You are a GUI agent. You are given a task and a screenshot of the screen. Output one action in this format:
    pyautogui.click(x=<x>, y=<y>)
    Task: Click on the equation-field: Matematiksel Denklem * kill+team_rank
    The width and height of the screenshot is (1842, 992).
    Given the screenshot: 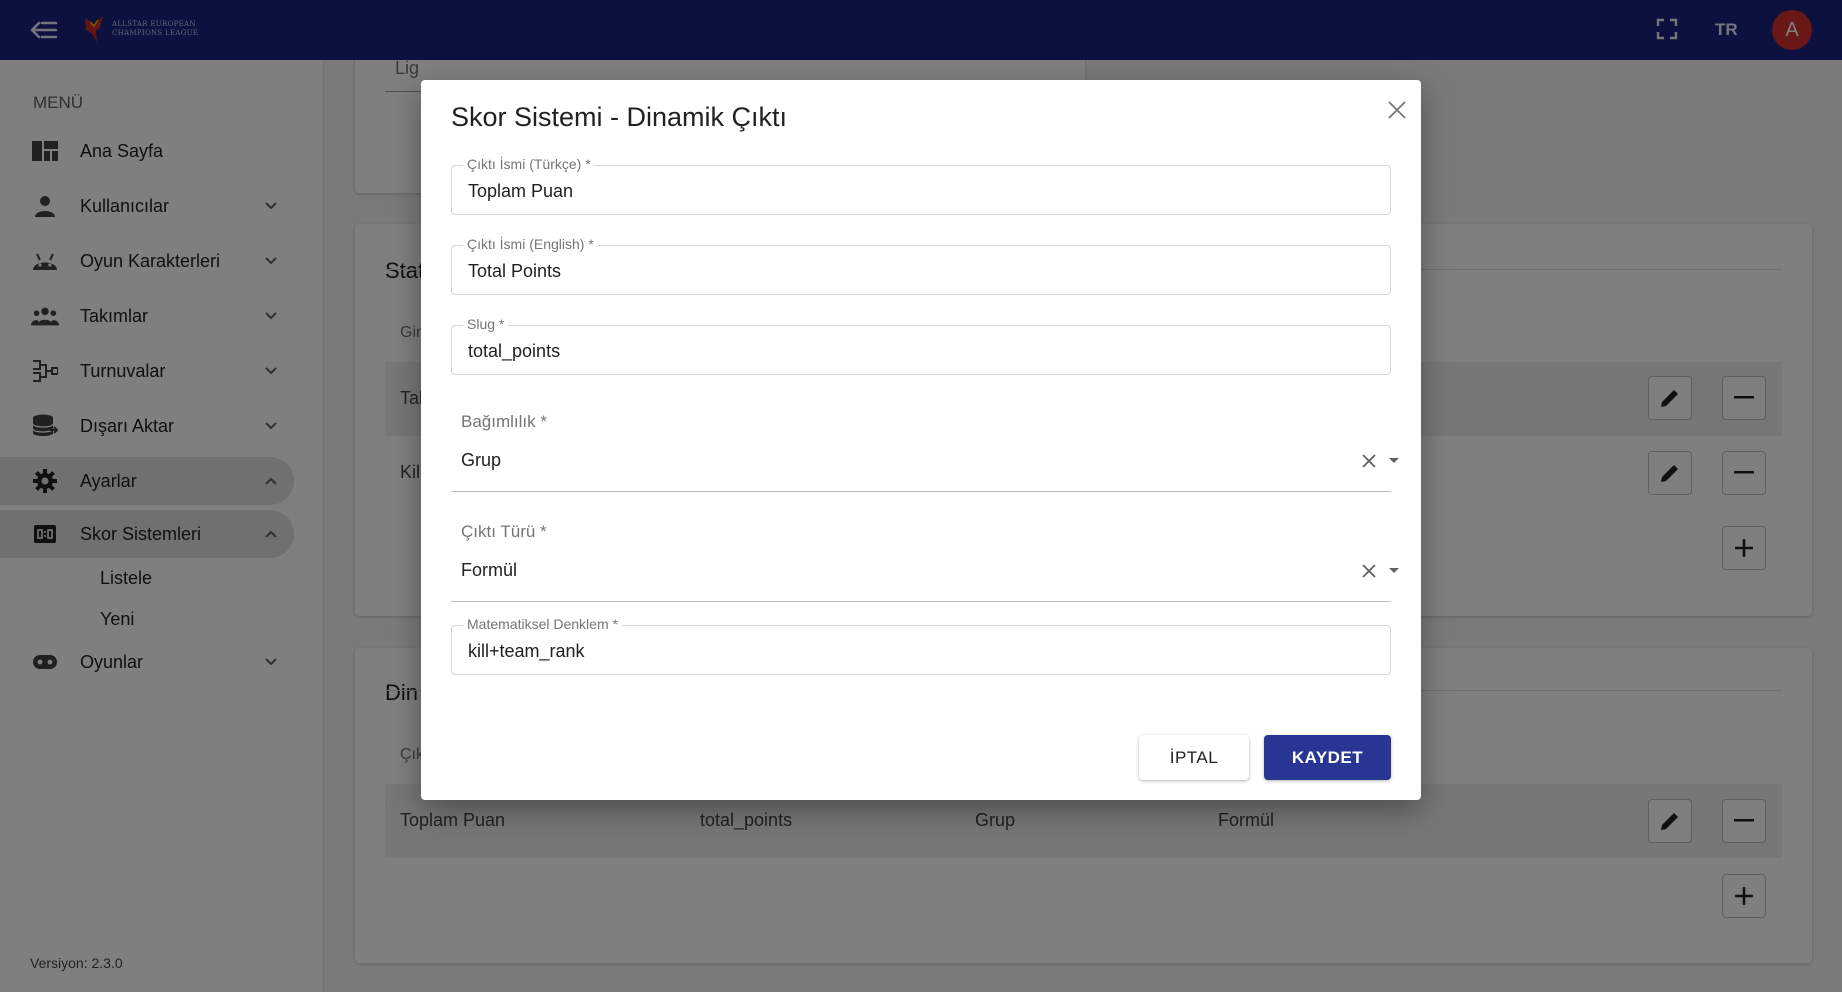 What is the action you would take?
    pyautogui.click(x=921, y=645)
    